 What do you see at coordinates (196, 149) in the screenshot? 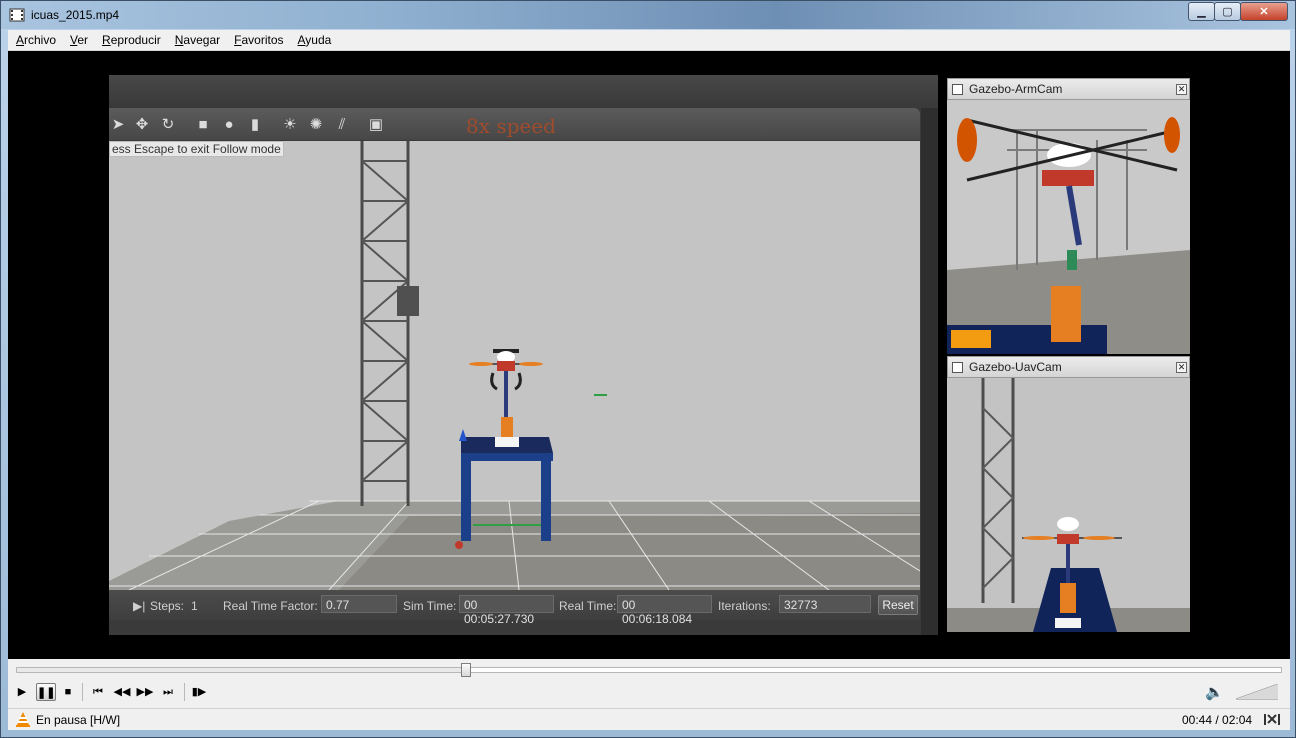
I see `follow-mode-hint: ess Escape to exit Follow mode` at bounding box center [196, 149].